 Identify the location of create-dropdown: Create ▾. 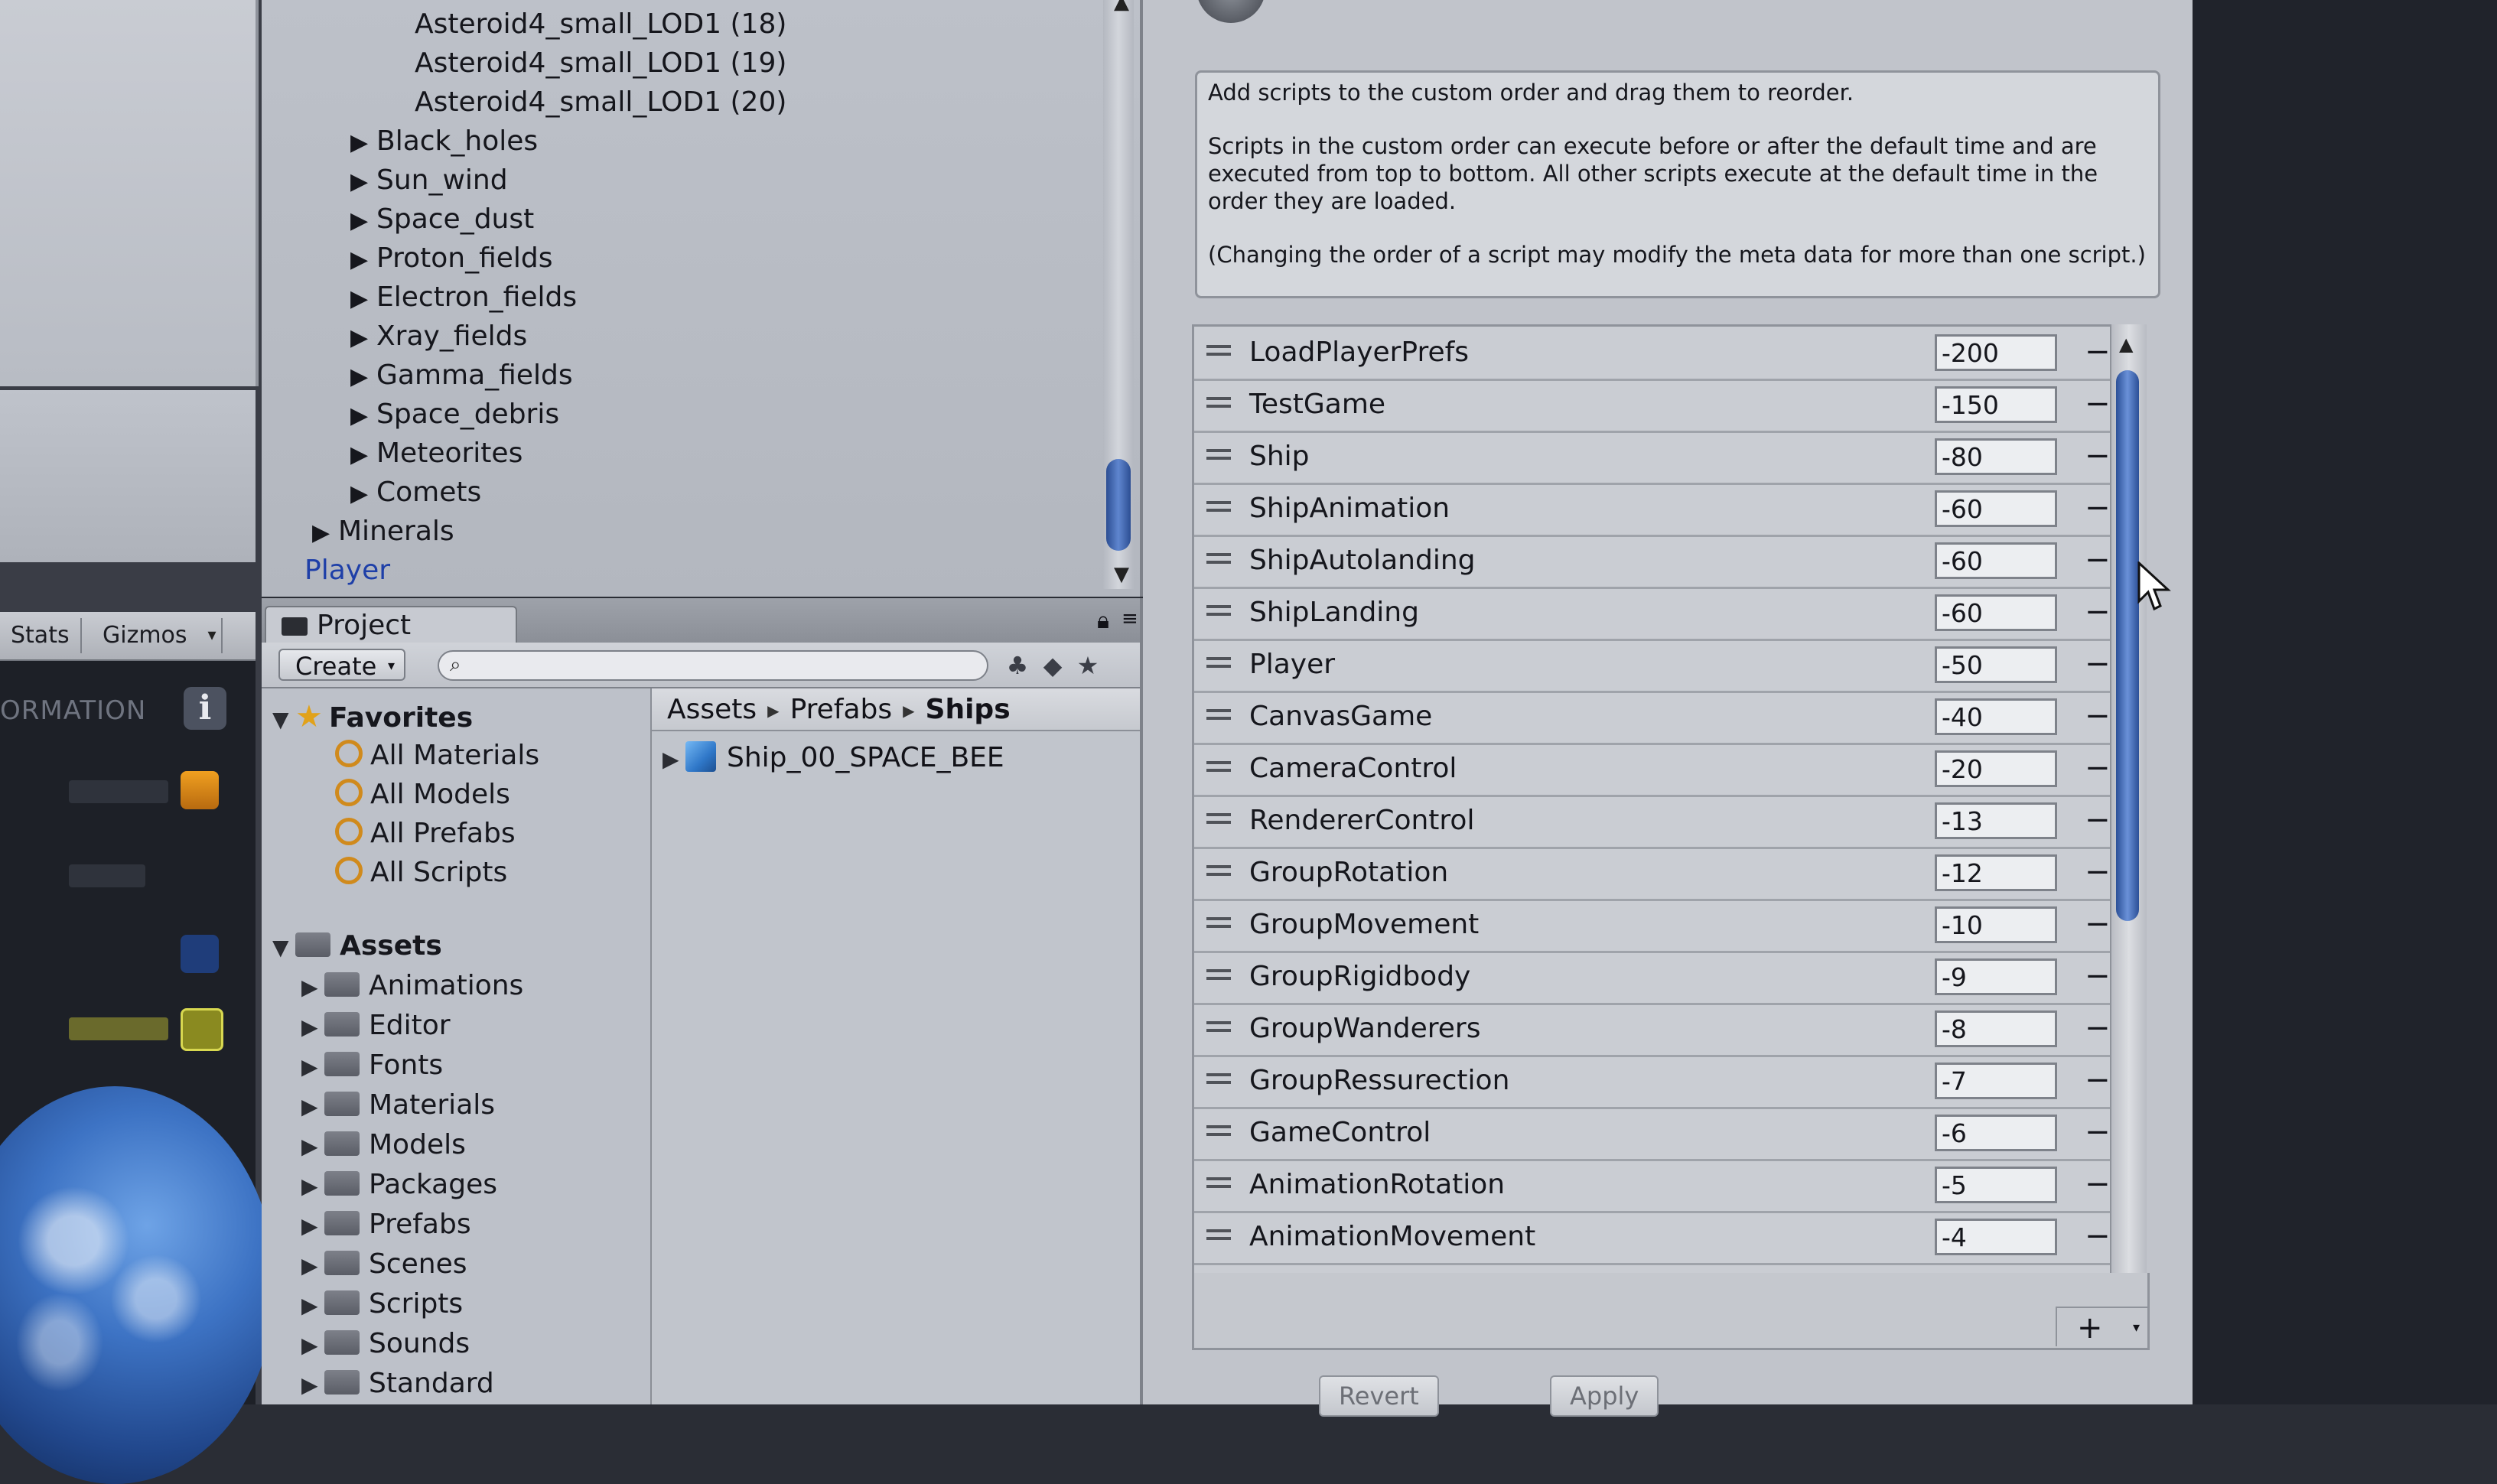
(341, 665).